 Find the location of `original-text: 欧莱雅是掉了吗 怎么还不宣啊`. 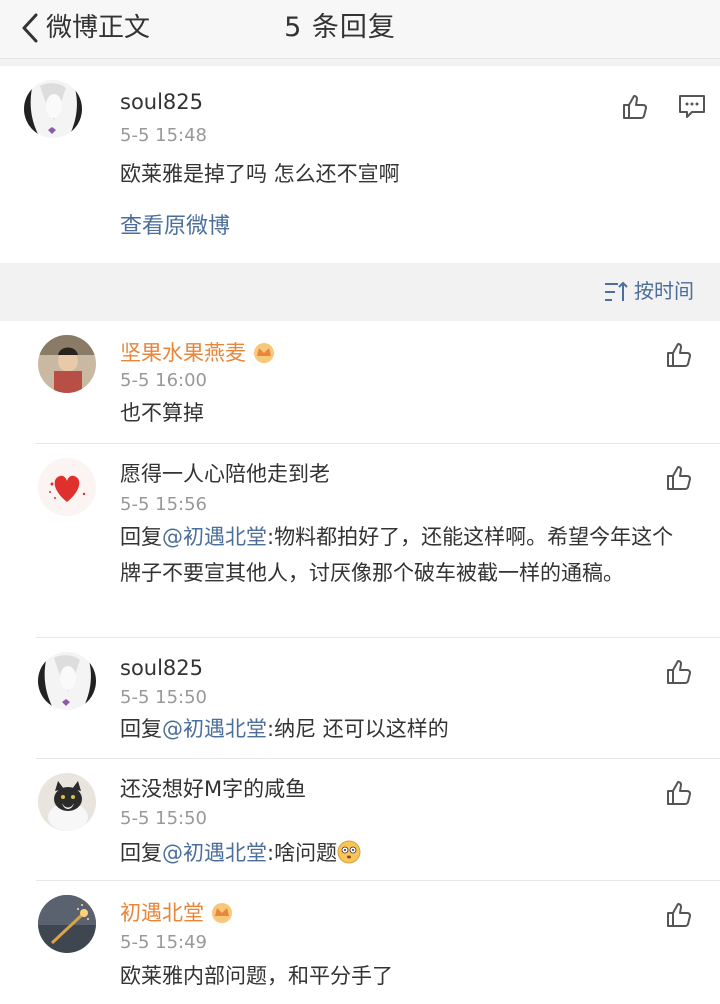

original-text: 欧莱雅是掉了吗 怎么还不宣啊 is located at coordinates (260, 174).